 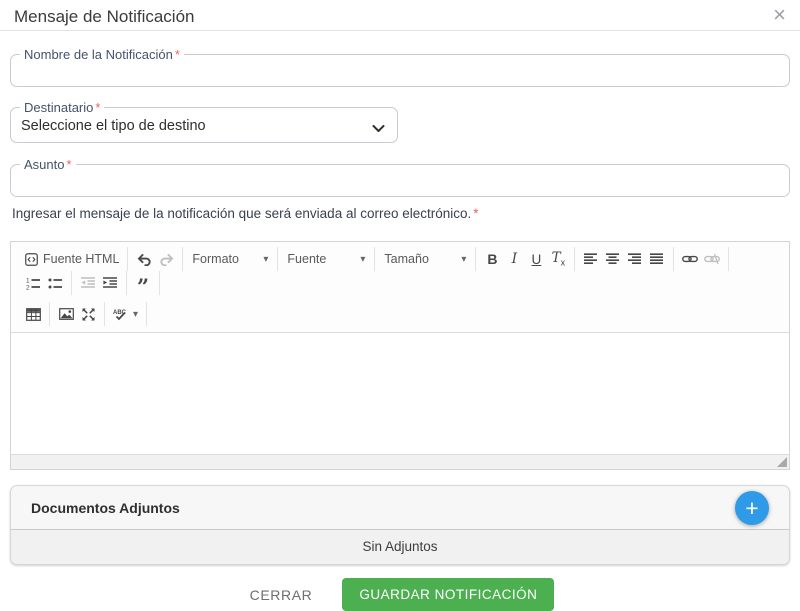 What do you see at coordinates (400, 298) in the screenshot?
I see `toolbar-row-break` at bounding box center [400, 298].